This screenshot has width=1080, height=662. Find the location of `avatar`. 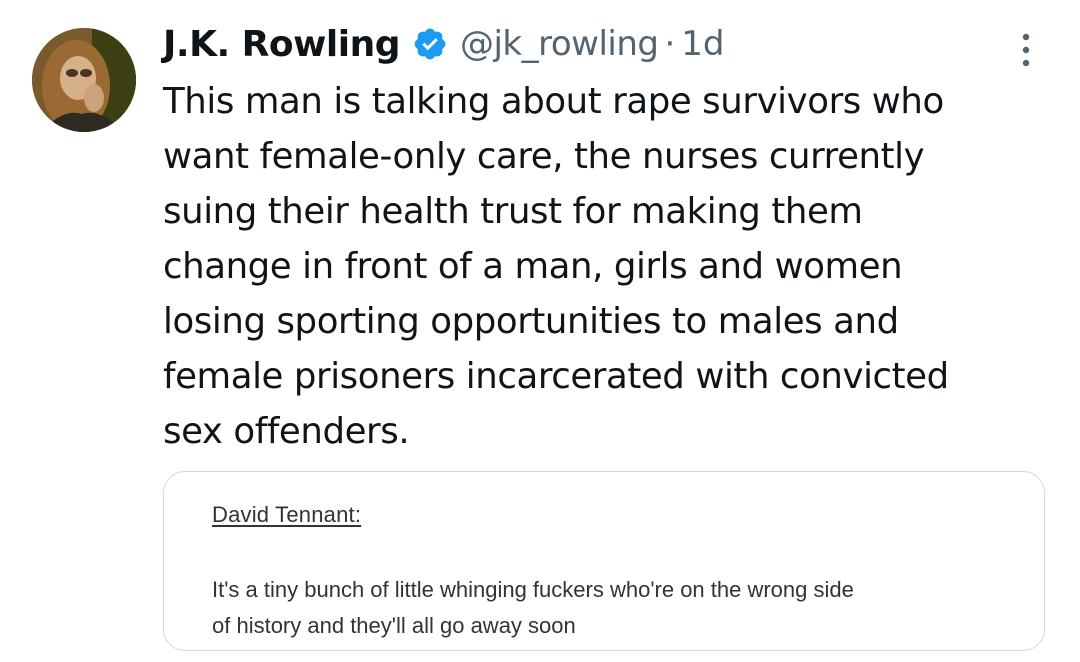

avatar is located at coordinates (84, 80).